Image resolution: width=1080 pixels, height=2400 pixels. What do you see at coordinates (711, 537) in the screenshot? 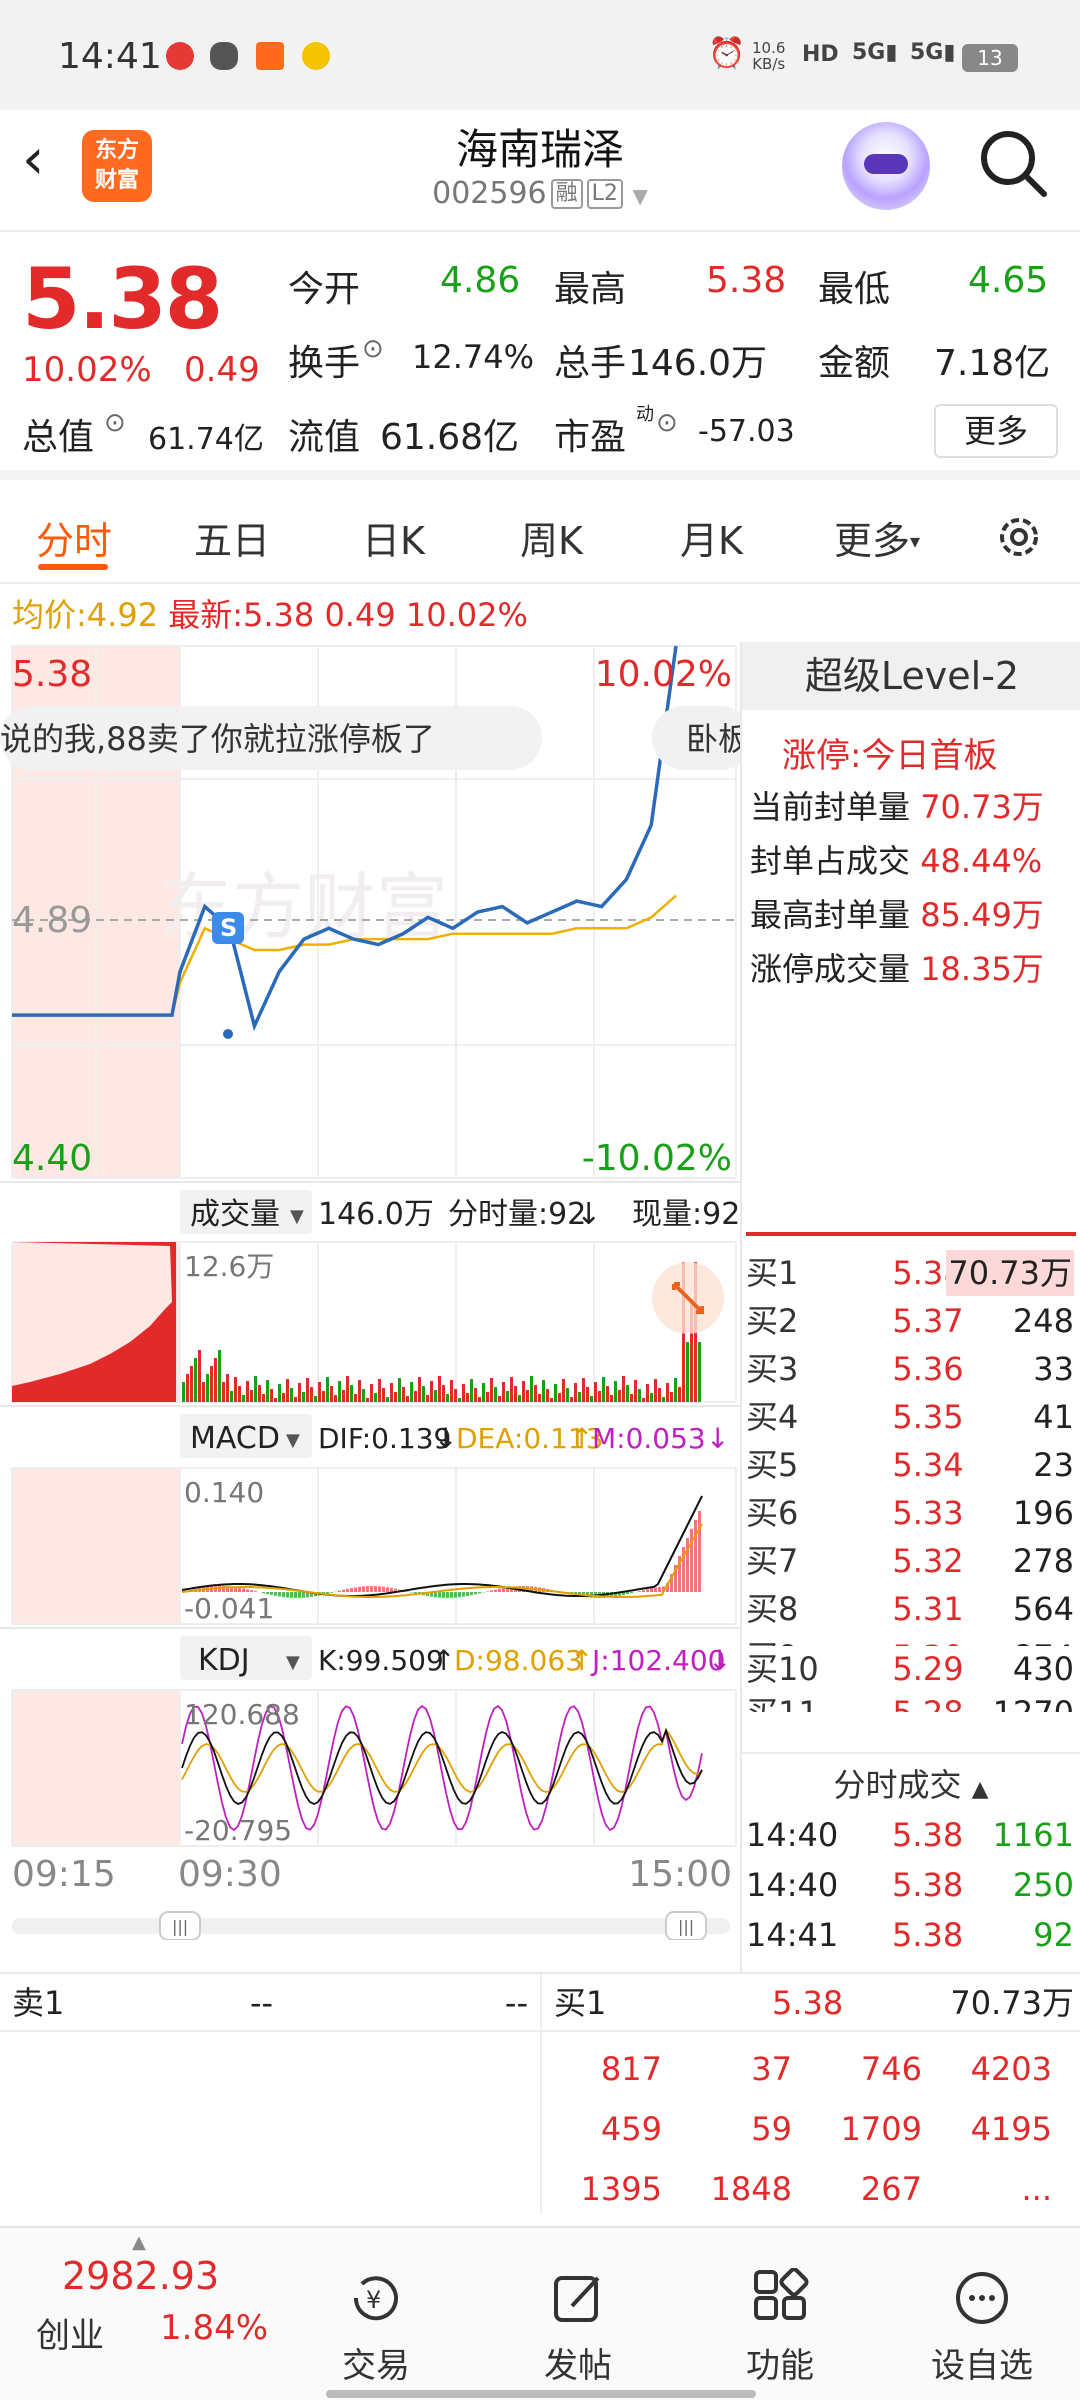
I see `tab-monthly-k: 月K` at bounding box center [711, 537].